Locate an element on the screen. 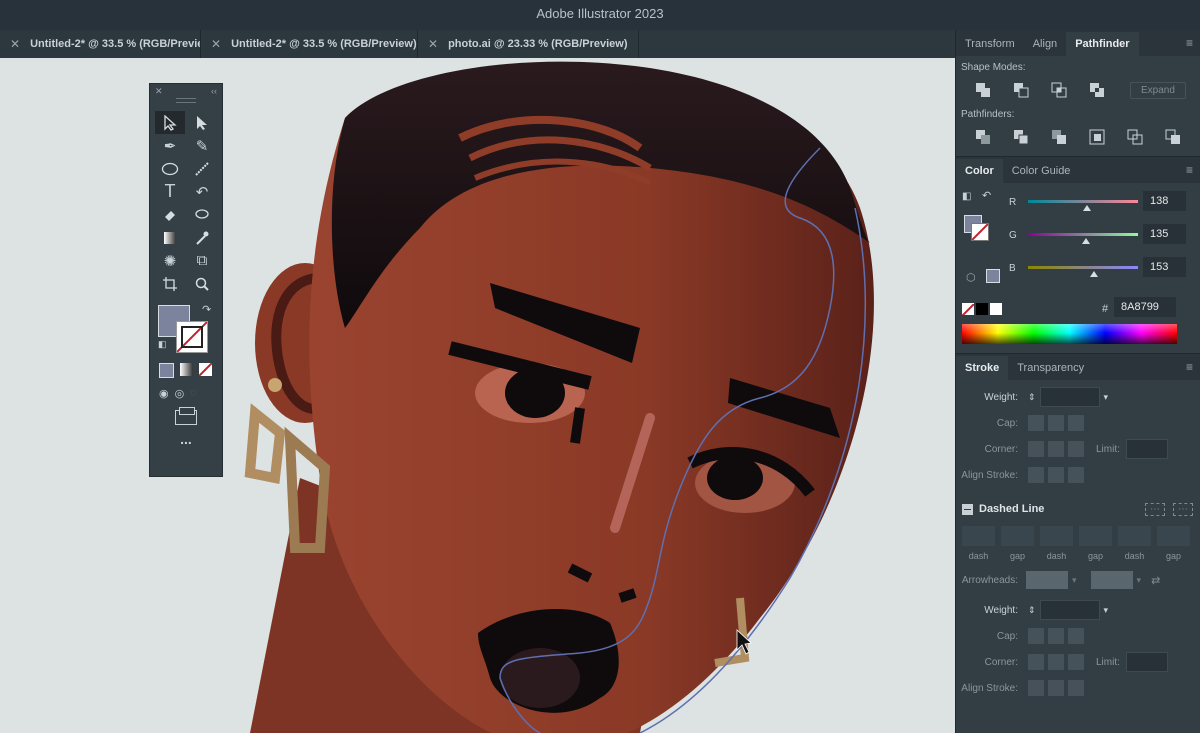 The image size is (1200, 733). tab-pathfinder: Pathfinder is located at coordinates (1102, 44).